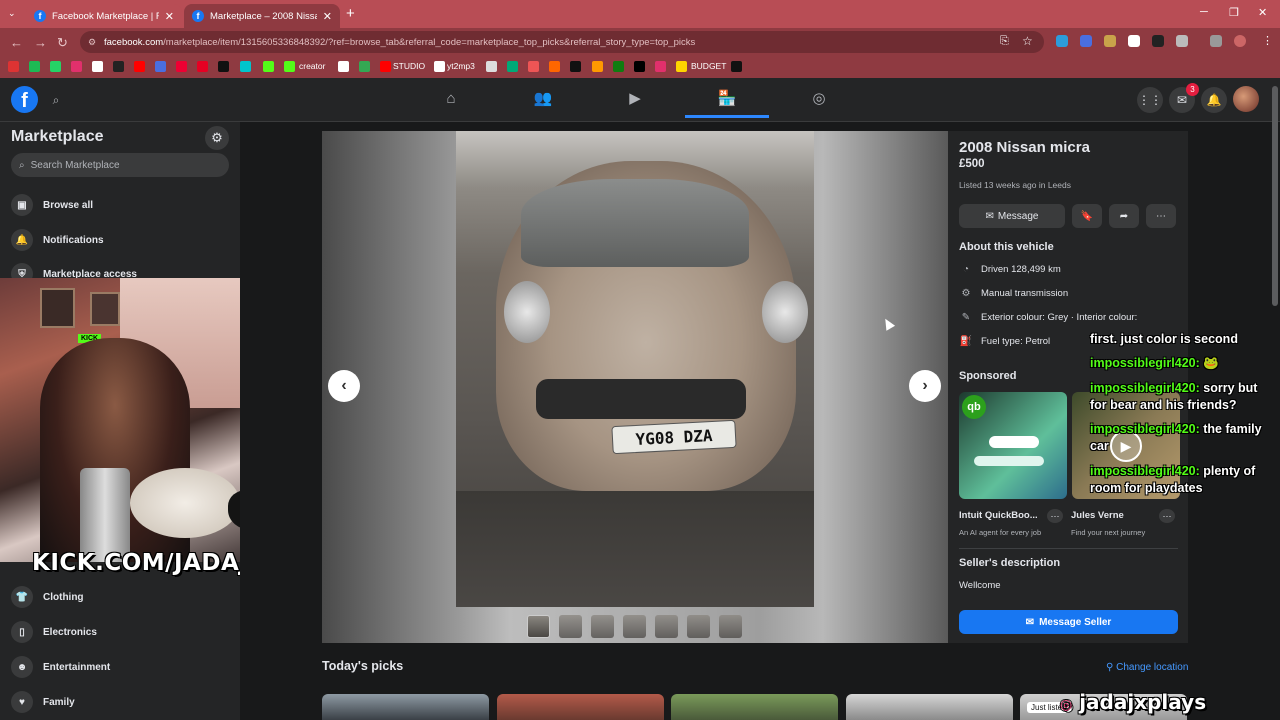 This screenshot has width=1280, height=720. I want to click on sidebar-item-entertainment: ☻ Entertainment, so click(60, 667).